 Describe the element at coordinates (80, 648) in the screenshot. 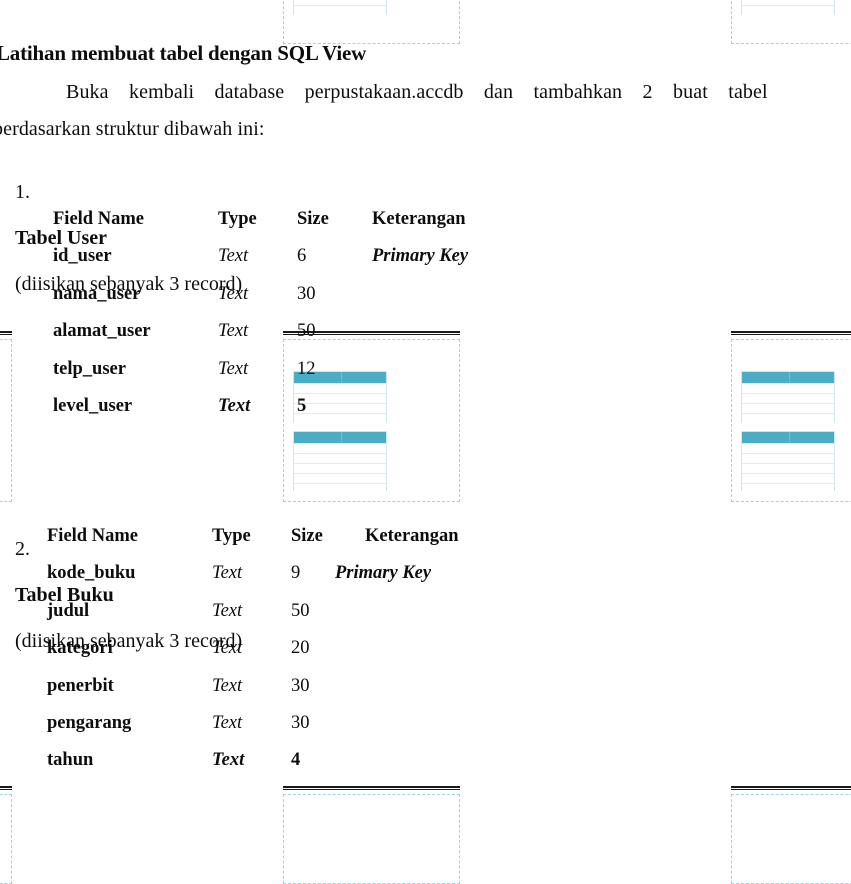

I see `cell-field-name: kategori` at that location.